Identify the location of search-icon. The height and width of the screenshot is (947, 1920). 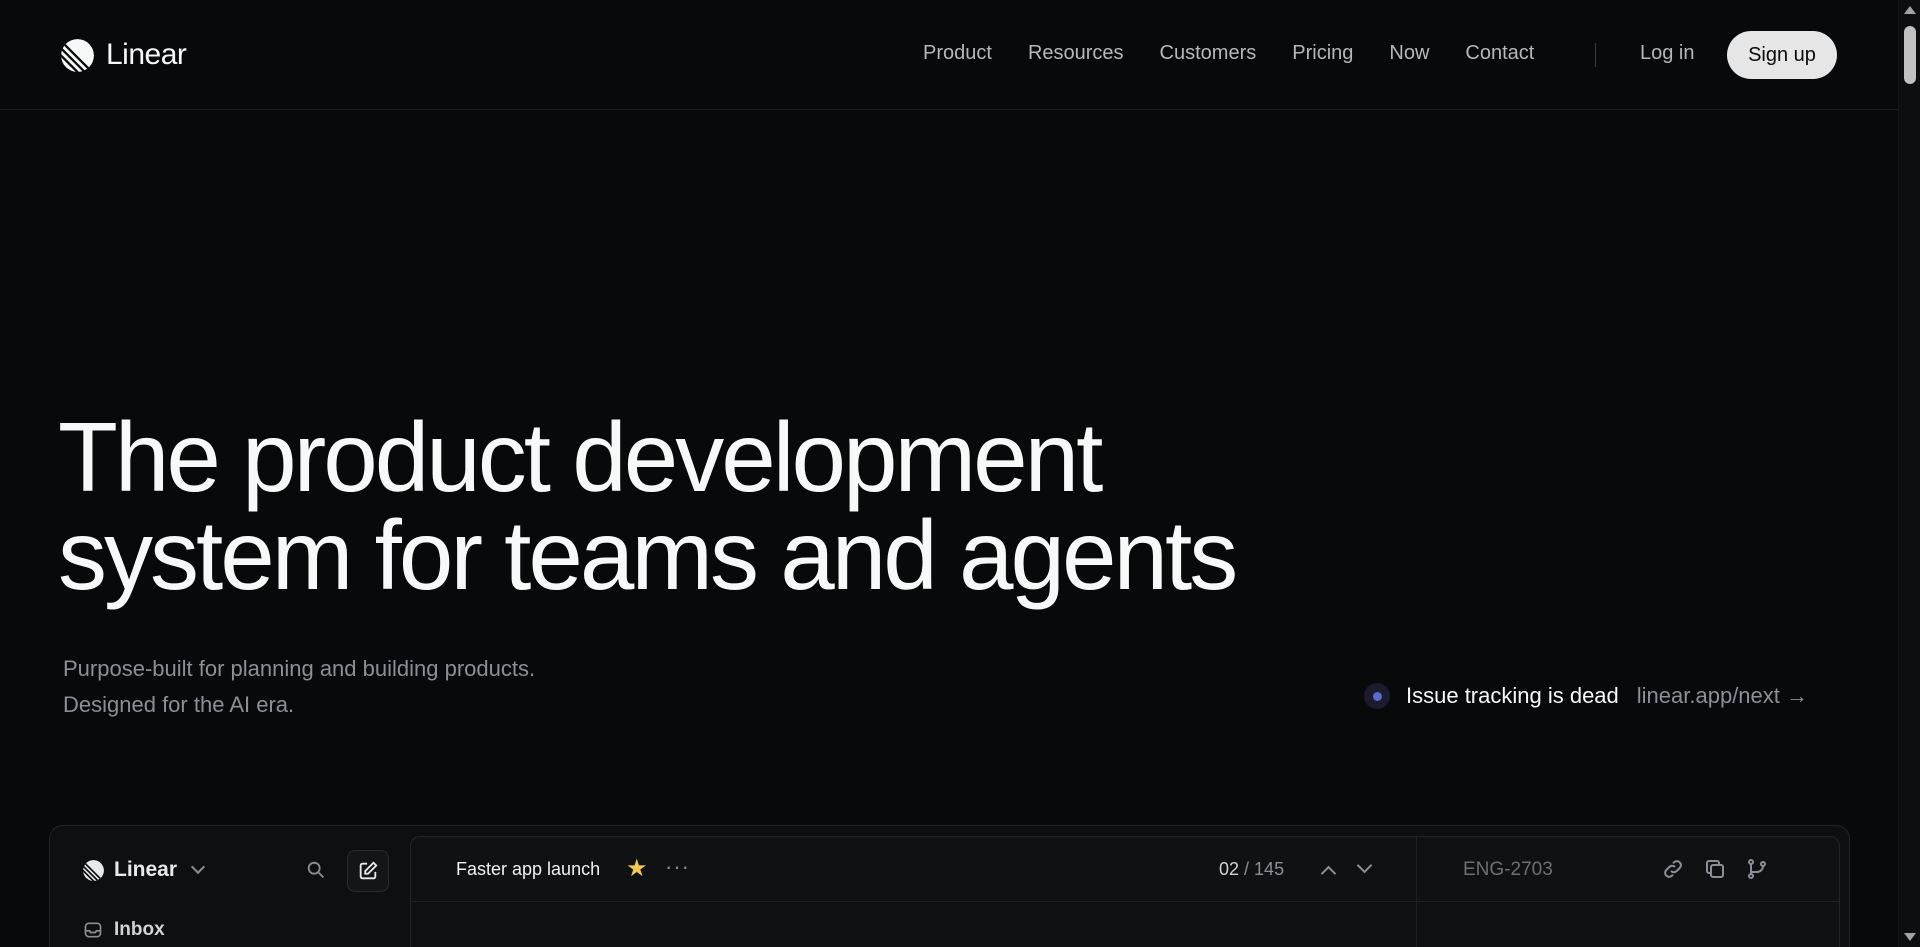
(316, 870).